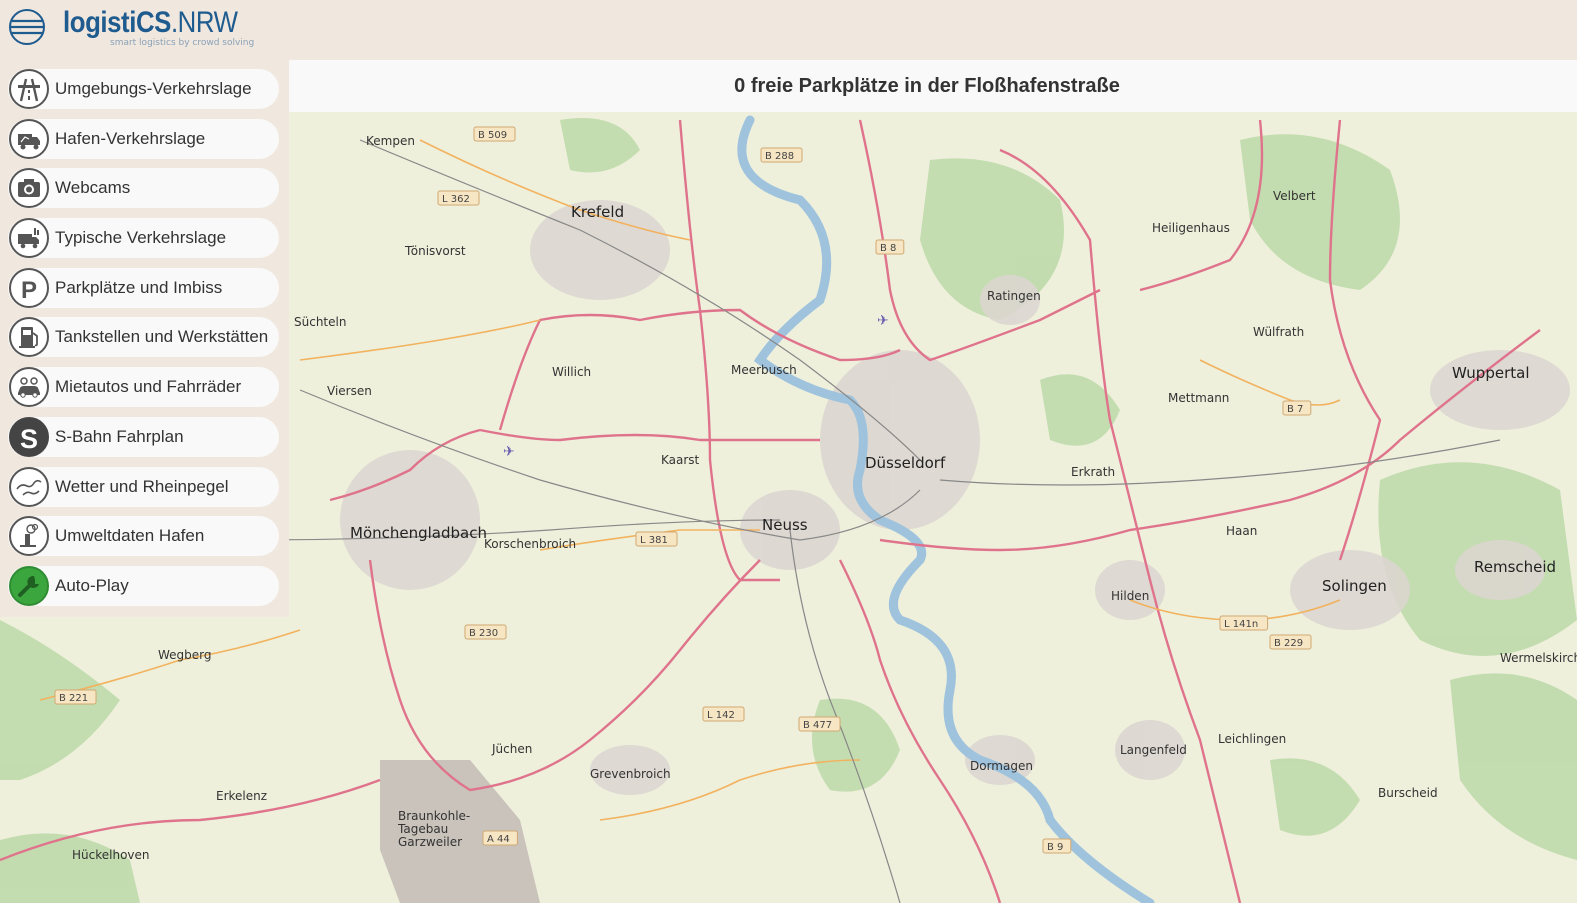 The width and height of the screenshot is (1577, 903). Describe the element at coordinates (29, 138) in the screenshot. I see `truck-icon` at that location.